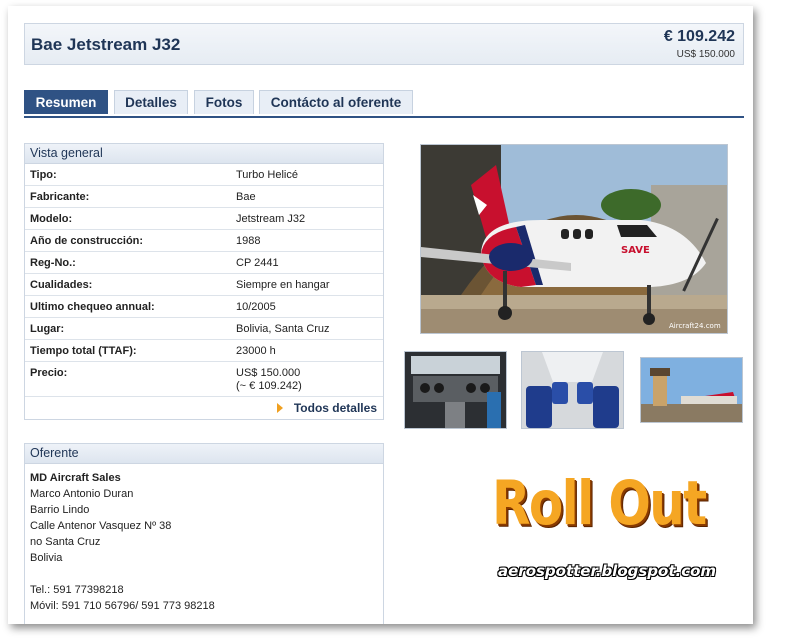 This screenshot has width=785, height=642. What do you see at coordinates (248, 241) in the screenshot?
I see `spec-value: 1988` at bounding box center [248, 241].